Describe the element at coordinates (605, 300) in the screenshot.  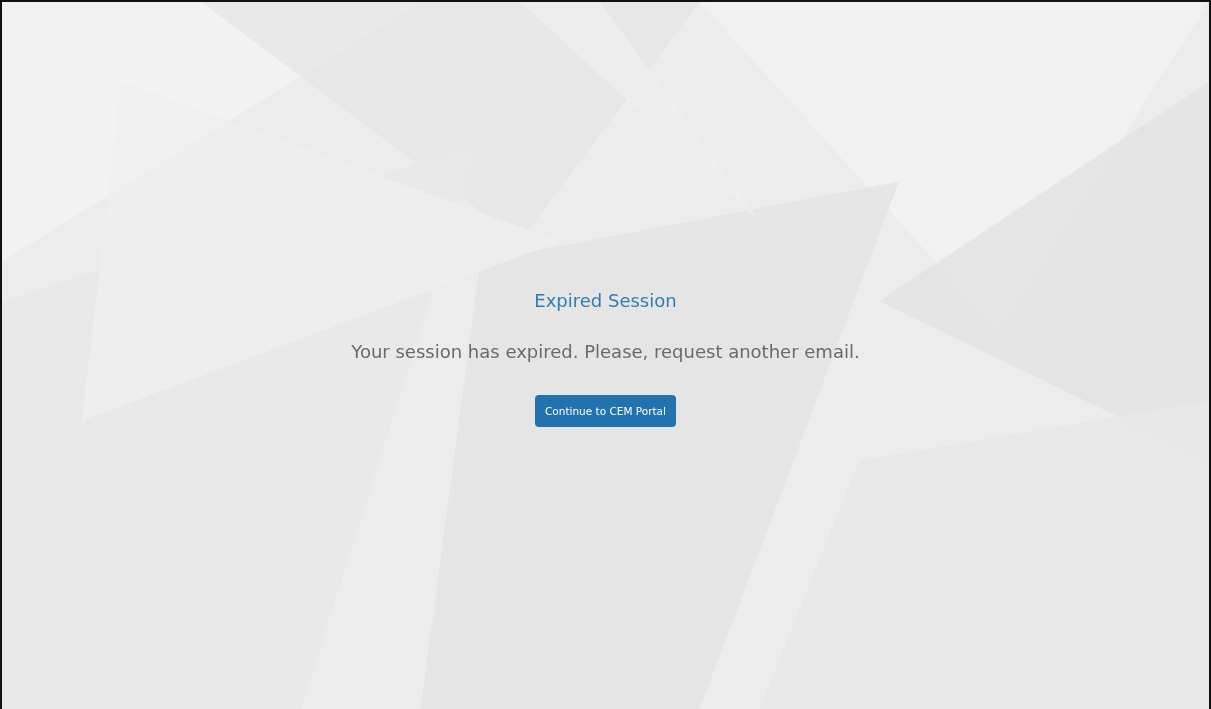
I see `page-title: Expired Session` at that location.